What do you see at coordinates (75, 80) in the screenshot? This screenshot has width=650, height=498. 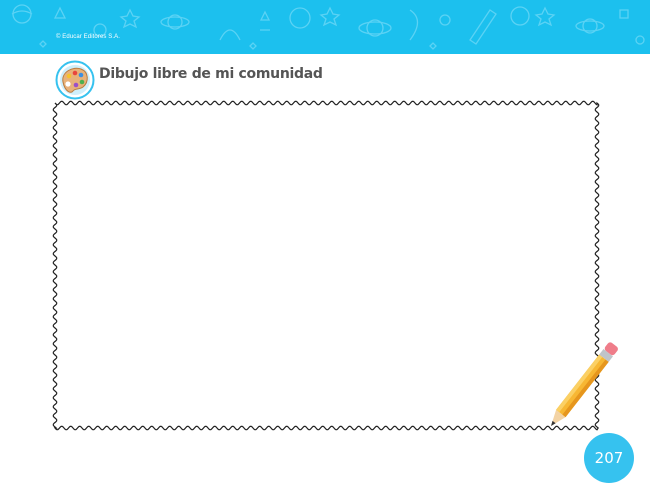 I see `paint-palette-icon` at bounding box center [75, 80].